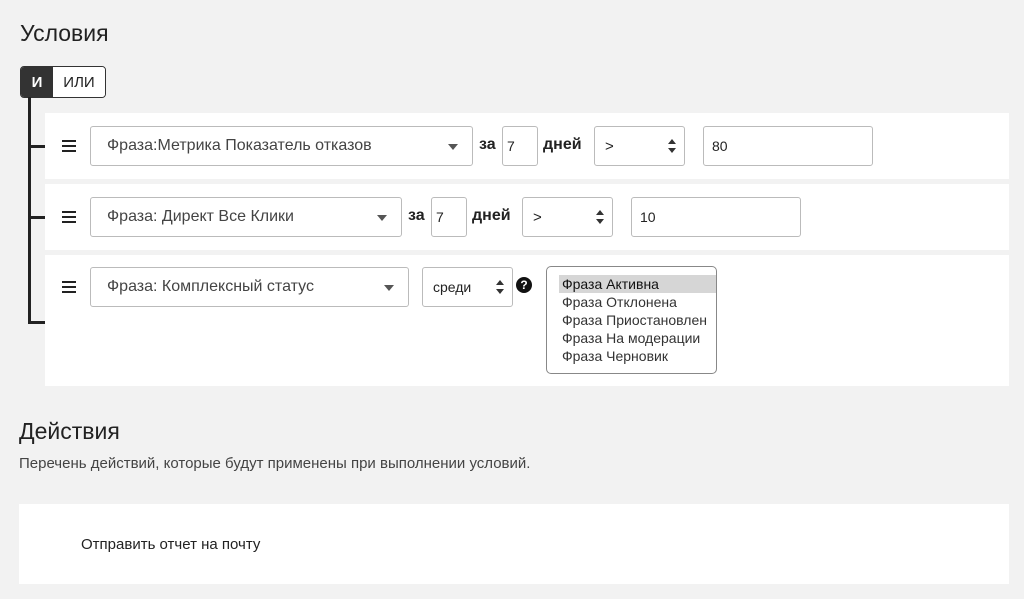 This screenshot has height=599, width=1024. What do you see at coordinates (64, 33) in the screenshot?
I see `conditions-title: Условия` at bounding box center [64, 33].